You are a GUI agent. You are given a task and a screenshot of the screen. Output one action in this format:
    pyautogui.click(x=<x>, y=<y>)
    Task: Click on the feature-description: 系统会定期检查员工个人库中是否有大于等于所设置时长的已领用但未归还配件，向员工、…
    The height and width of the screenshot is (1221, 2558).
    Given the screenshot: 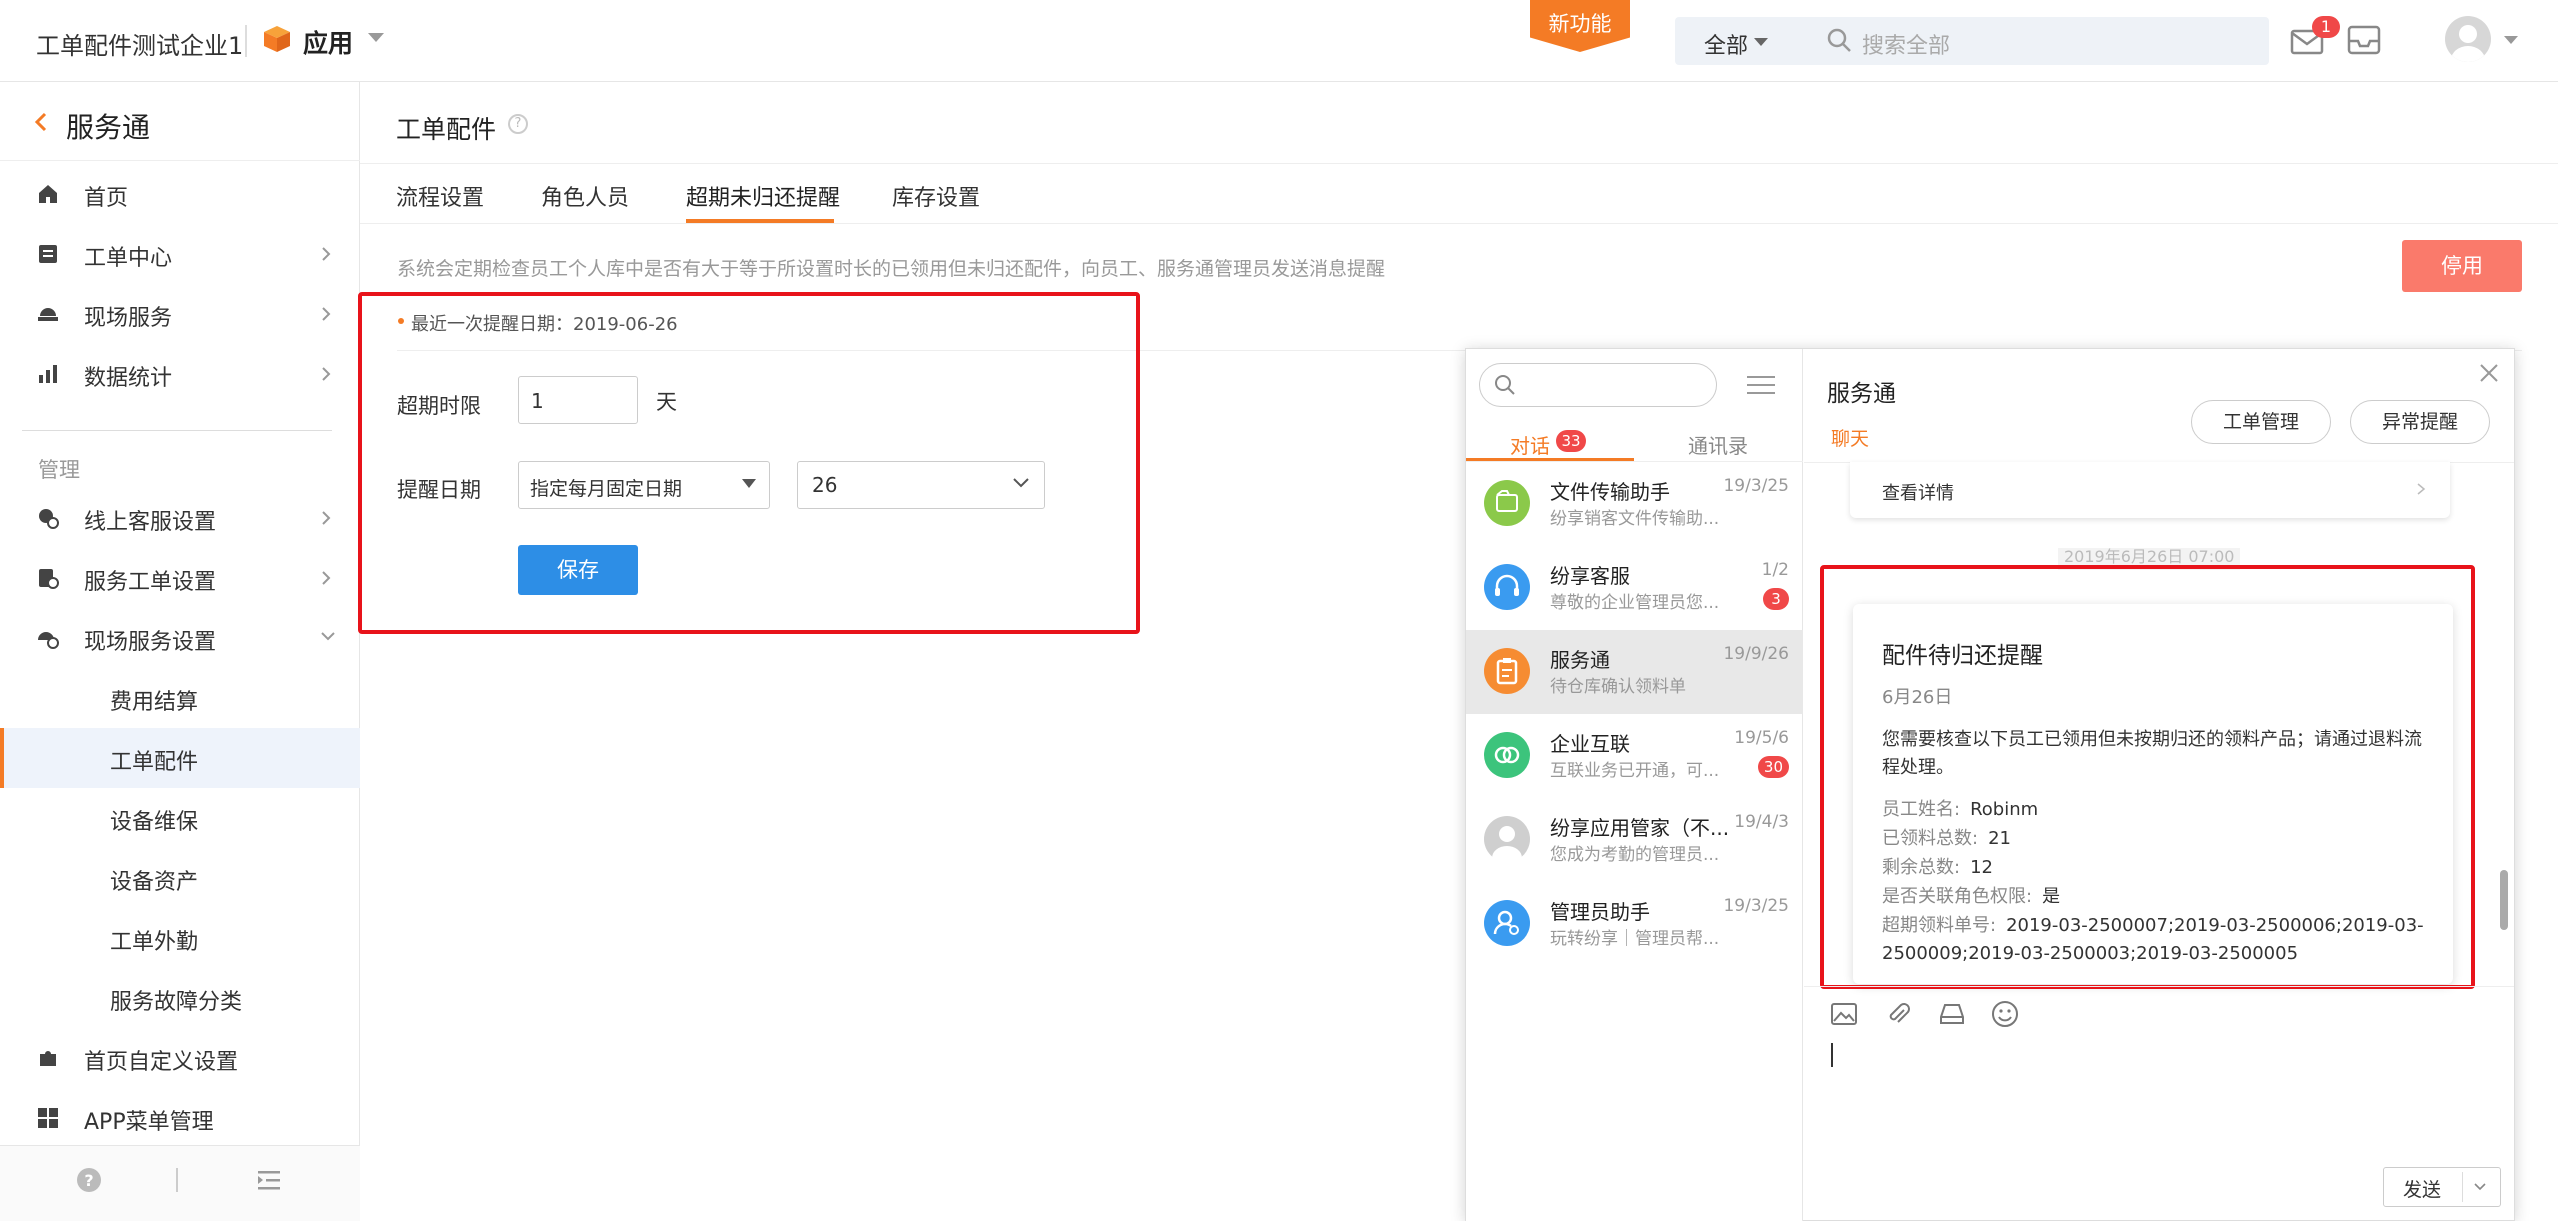 What is the action you would take?
    pyautogui.click(x=891, y=269)
    